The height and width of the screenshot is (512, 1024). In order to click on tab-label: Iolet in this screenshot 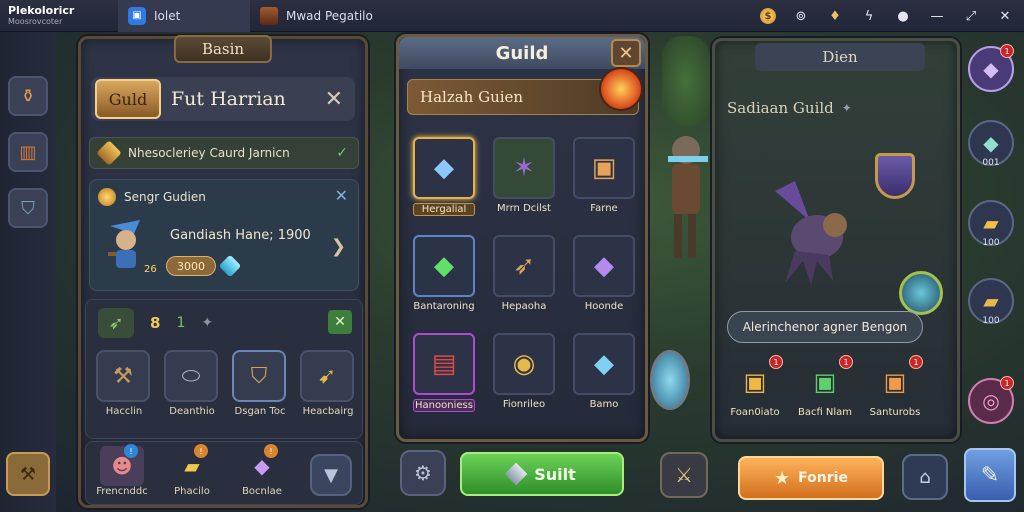, I will do `click(167, 15)`.